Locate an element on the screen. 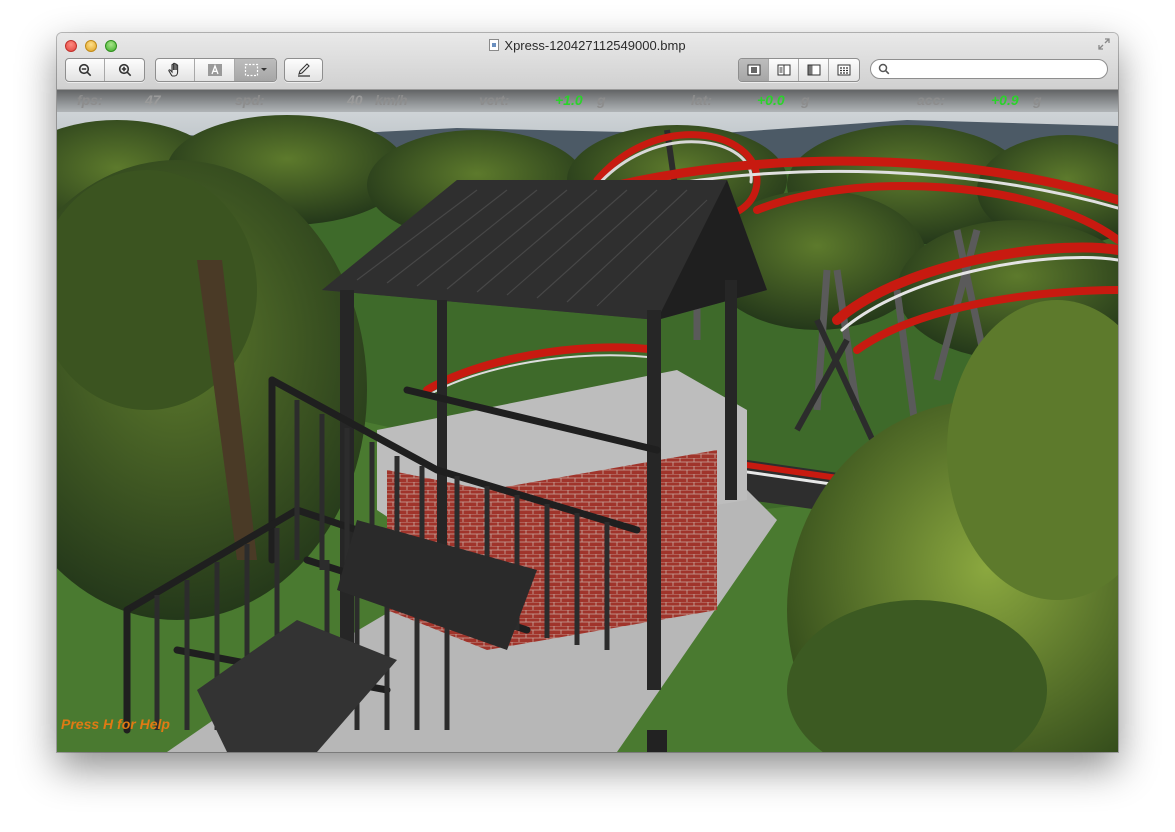 Image resolution: width=1175 pixels, height=832 pixels. help-hint: Press H for Help is located at coordinates (115, 724).